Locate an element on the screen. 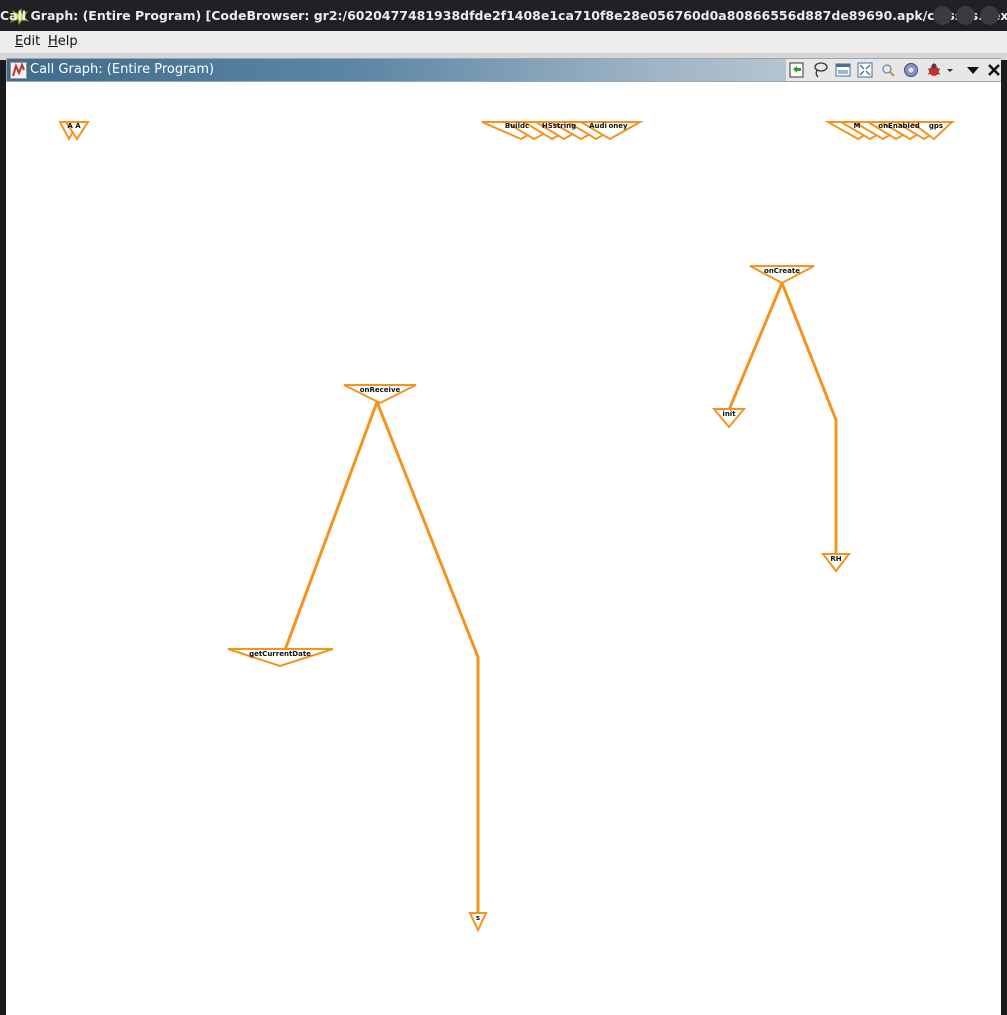 The width and height of the screenshot is (1007, 1015). dropdown-arrow-icon is located at coordinates (950, 70).